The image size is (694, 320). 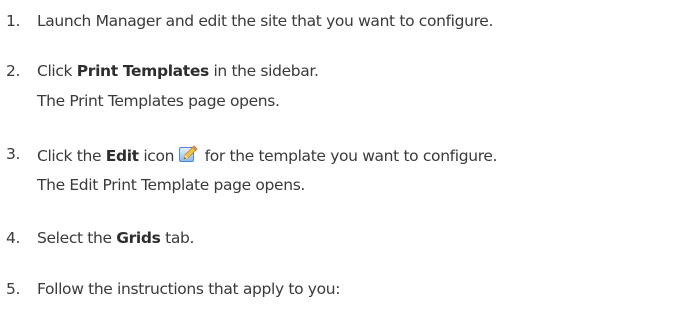 What do you see at coordinates (142, 71) in the screenshot?
I see `ui-term-print-templates: Print Templates` at bounding box center [142, 71].